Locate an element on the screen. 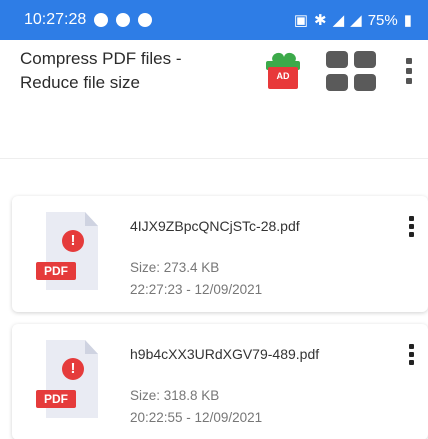 This screenshot has width=428, height=439. file-name: h9b4cXX3URdXGV79-489.pdf is located at coordinates (225, 354).